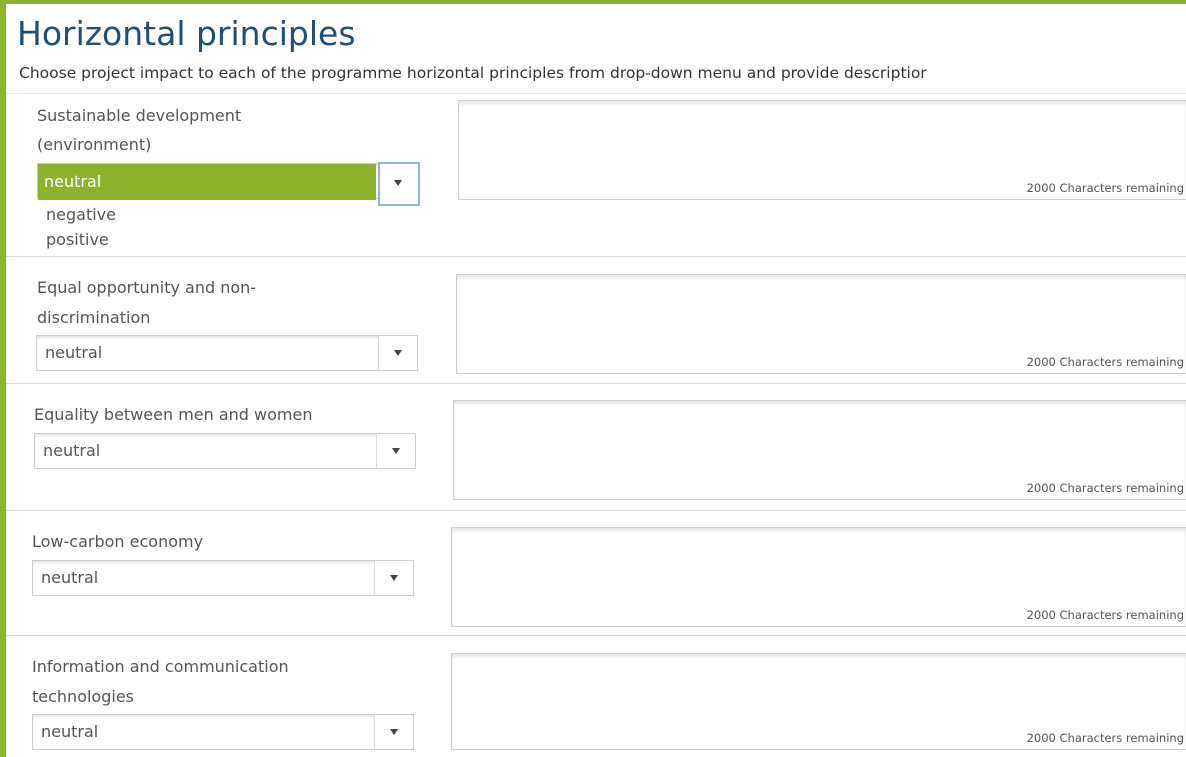  I want to click on dropdown-option-neutral: neutral, so click(207, 182).